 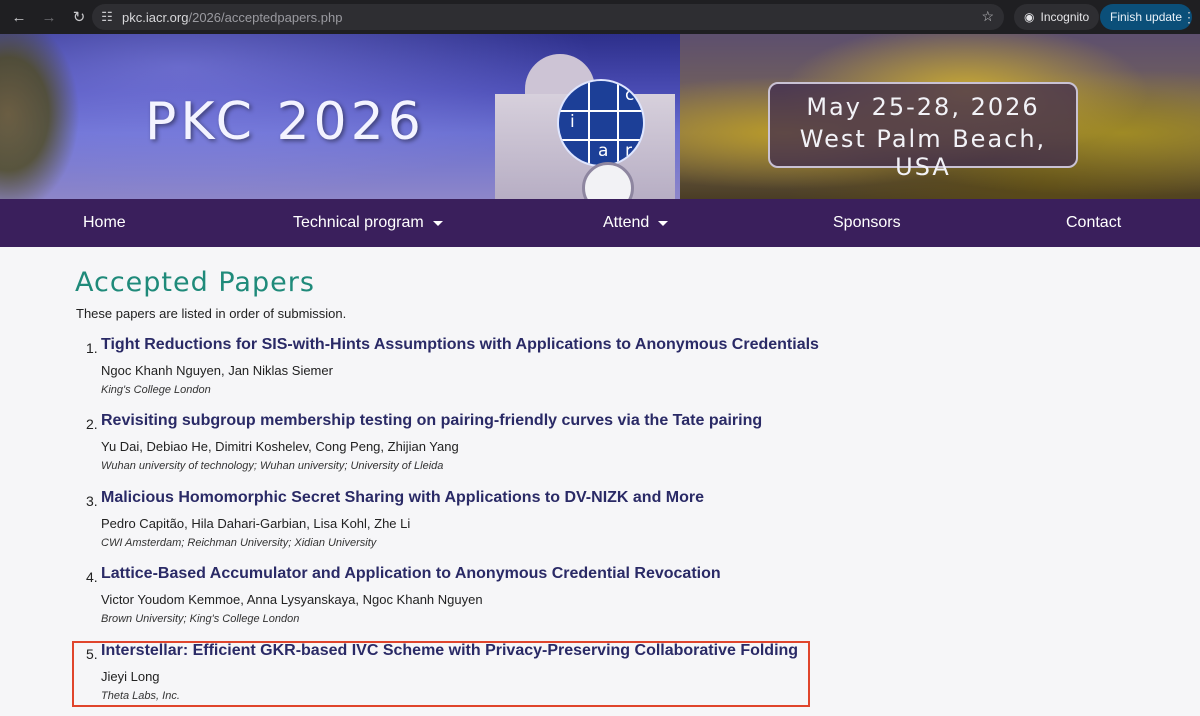 I want to click on url-text: pkc.iacr.org/2026/acceptedpapers.php, so click(x=232, y=17).